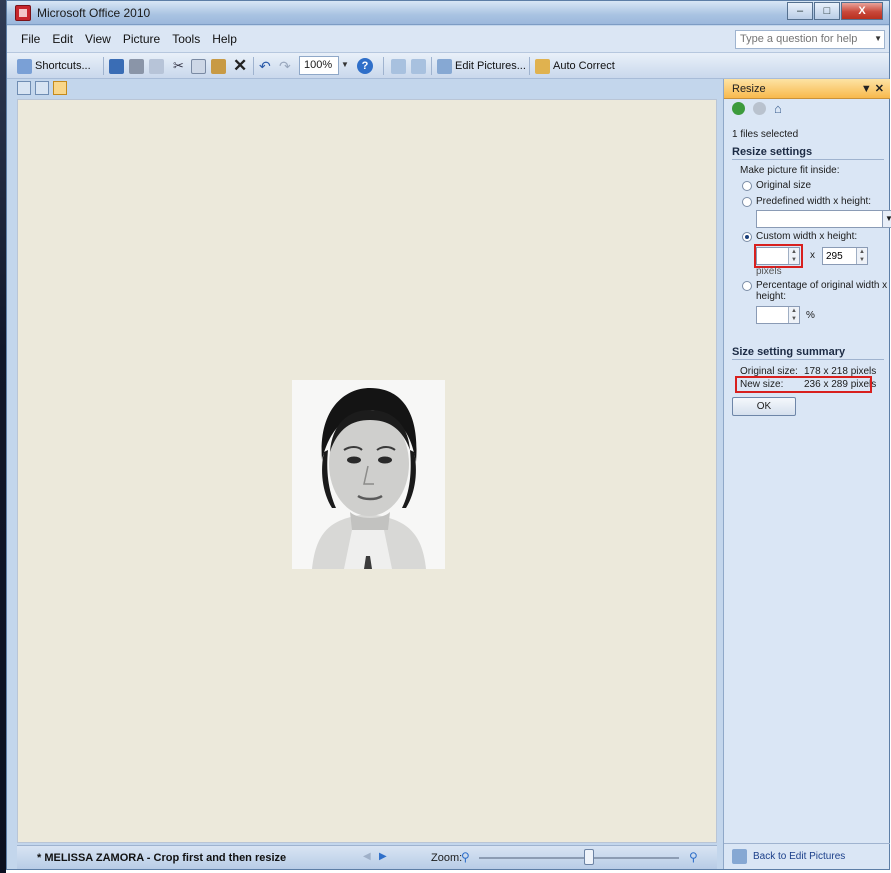  What do you see at coordinates (764, 406) in the screenshot?
I see `ok-button: OK` at bounding box center [764, 406].